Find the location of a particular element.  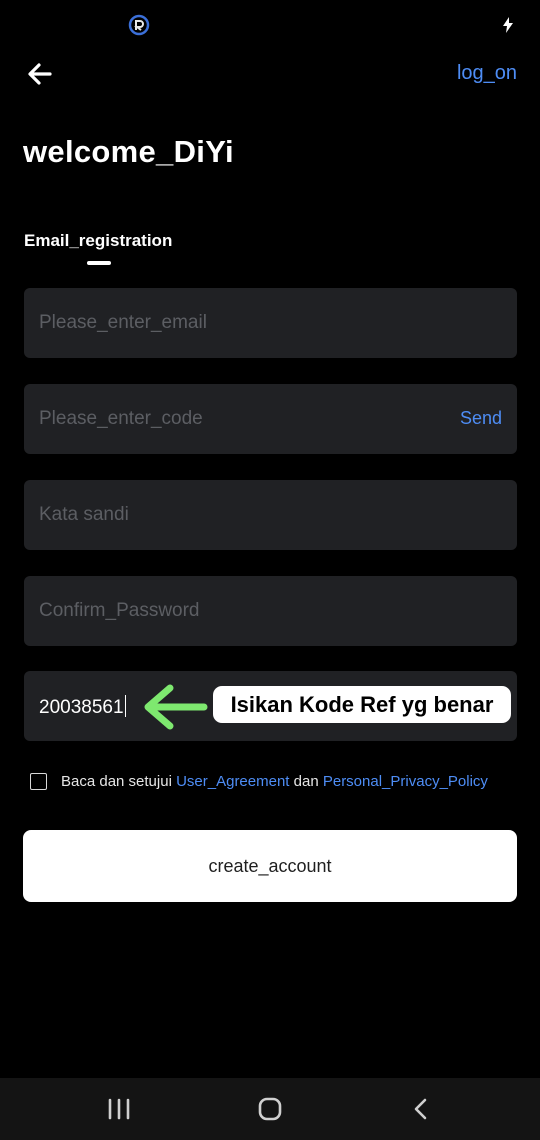

active-tab-indicator is located at coordinates (99, 263).